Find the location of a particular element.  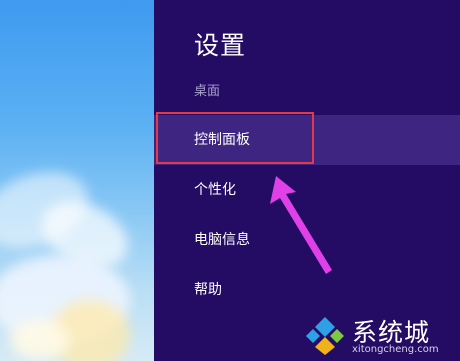

settings-title: 设置 is located at coordinates (220, 45).